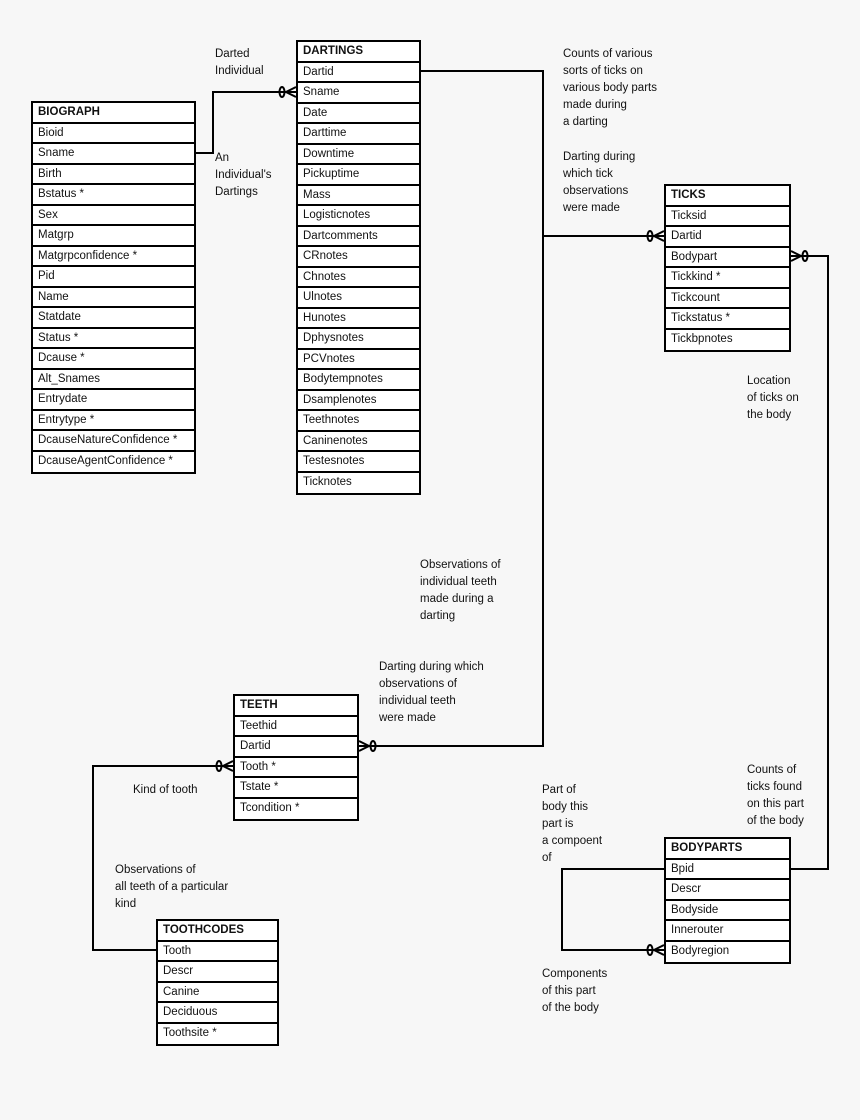 This screenshot has width=860, height=1120. What do you see at coordinates (358, 401) in the screenshot?
I see `field-row: Dsamplenotes` at bounding box center [358, 401].